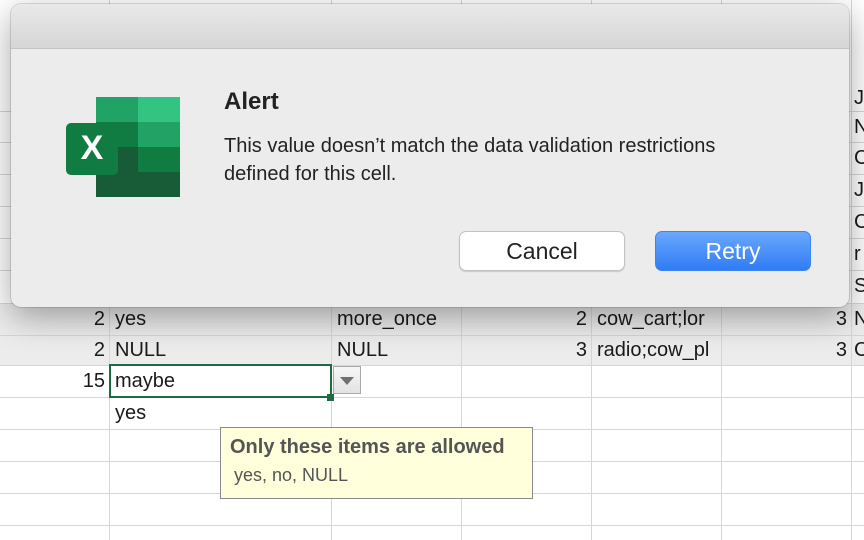  I want to click on retry-button: Retry, so click(733, 251).